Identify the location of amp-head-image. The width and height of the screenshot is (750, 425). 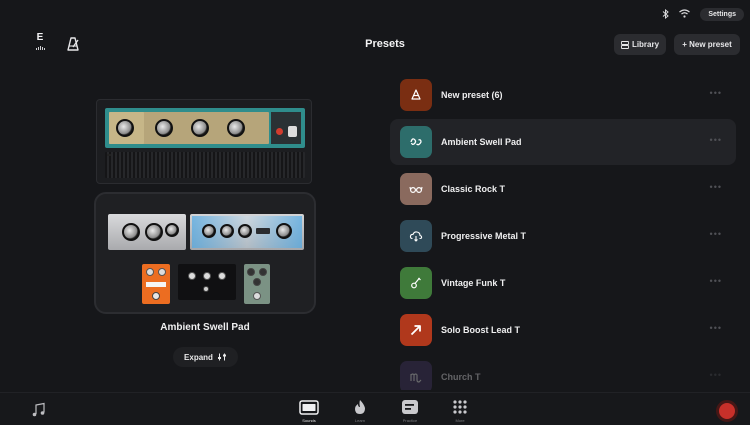
(204, 141).